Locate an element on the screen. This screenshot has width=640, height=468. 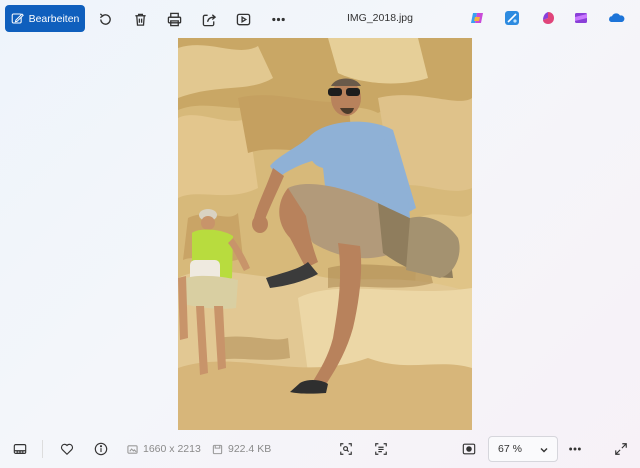
info-icon is located at coordinates (101, 449).